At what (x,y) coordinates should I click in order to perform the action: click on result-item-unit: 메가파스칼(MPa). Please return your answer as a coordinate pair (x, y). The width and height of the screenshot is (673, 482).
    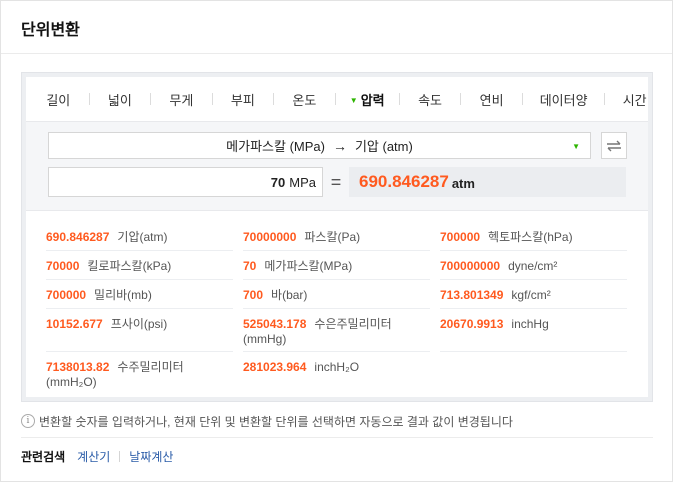
    Looking at the image, I should click on (308, 266).